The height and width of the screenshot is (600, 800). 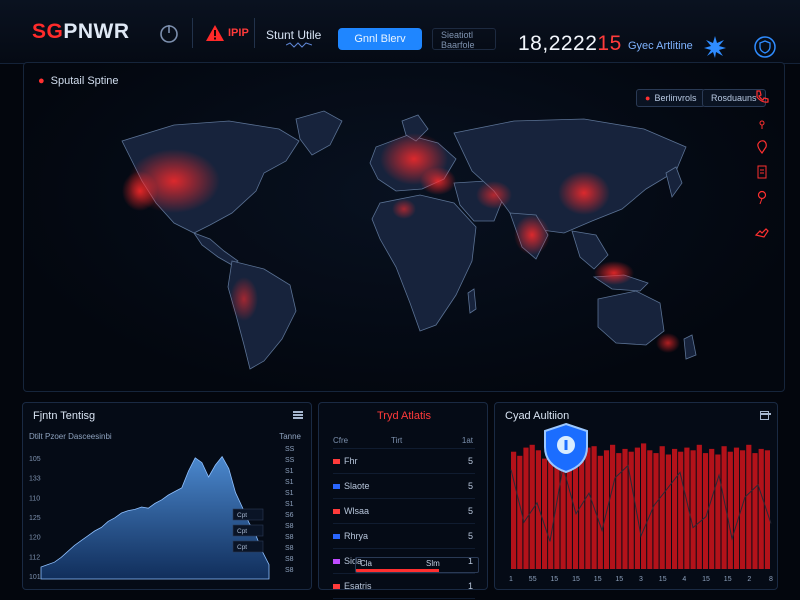 What do you see at coordinates (48, 31) in the screenshot?
I see `brand-part1: SG` at bounding box center [48, 31].